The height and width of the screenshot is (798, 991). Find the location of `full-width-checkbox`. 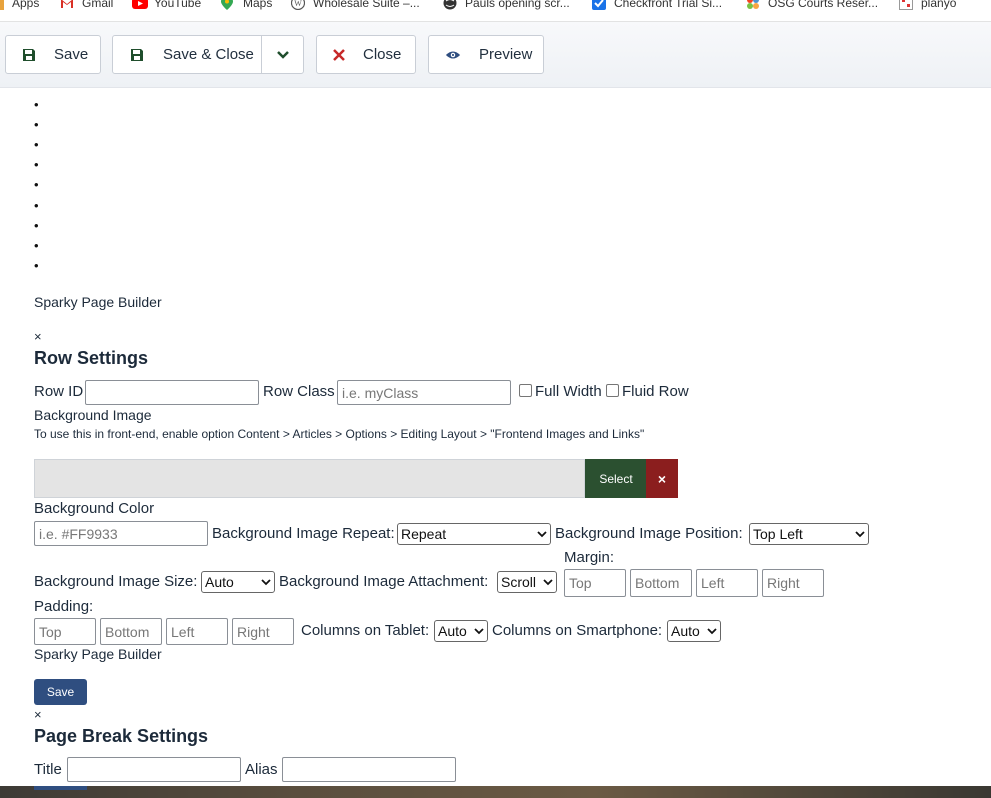

full-width-checkbox is located at coordinates (525, 390).